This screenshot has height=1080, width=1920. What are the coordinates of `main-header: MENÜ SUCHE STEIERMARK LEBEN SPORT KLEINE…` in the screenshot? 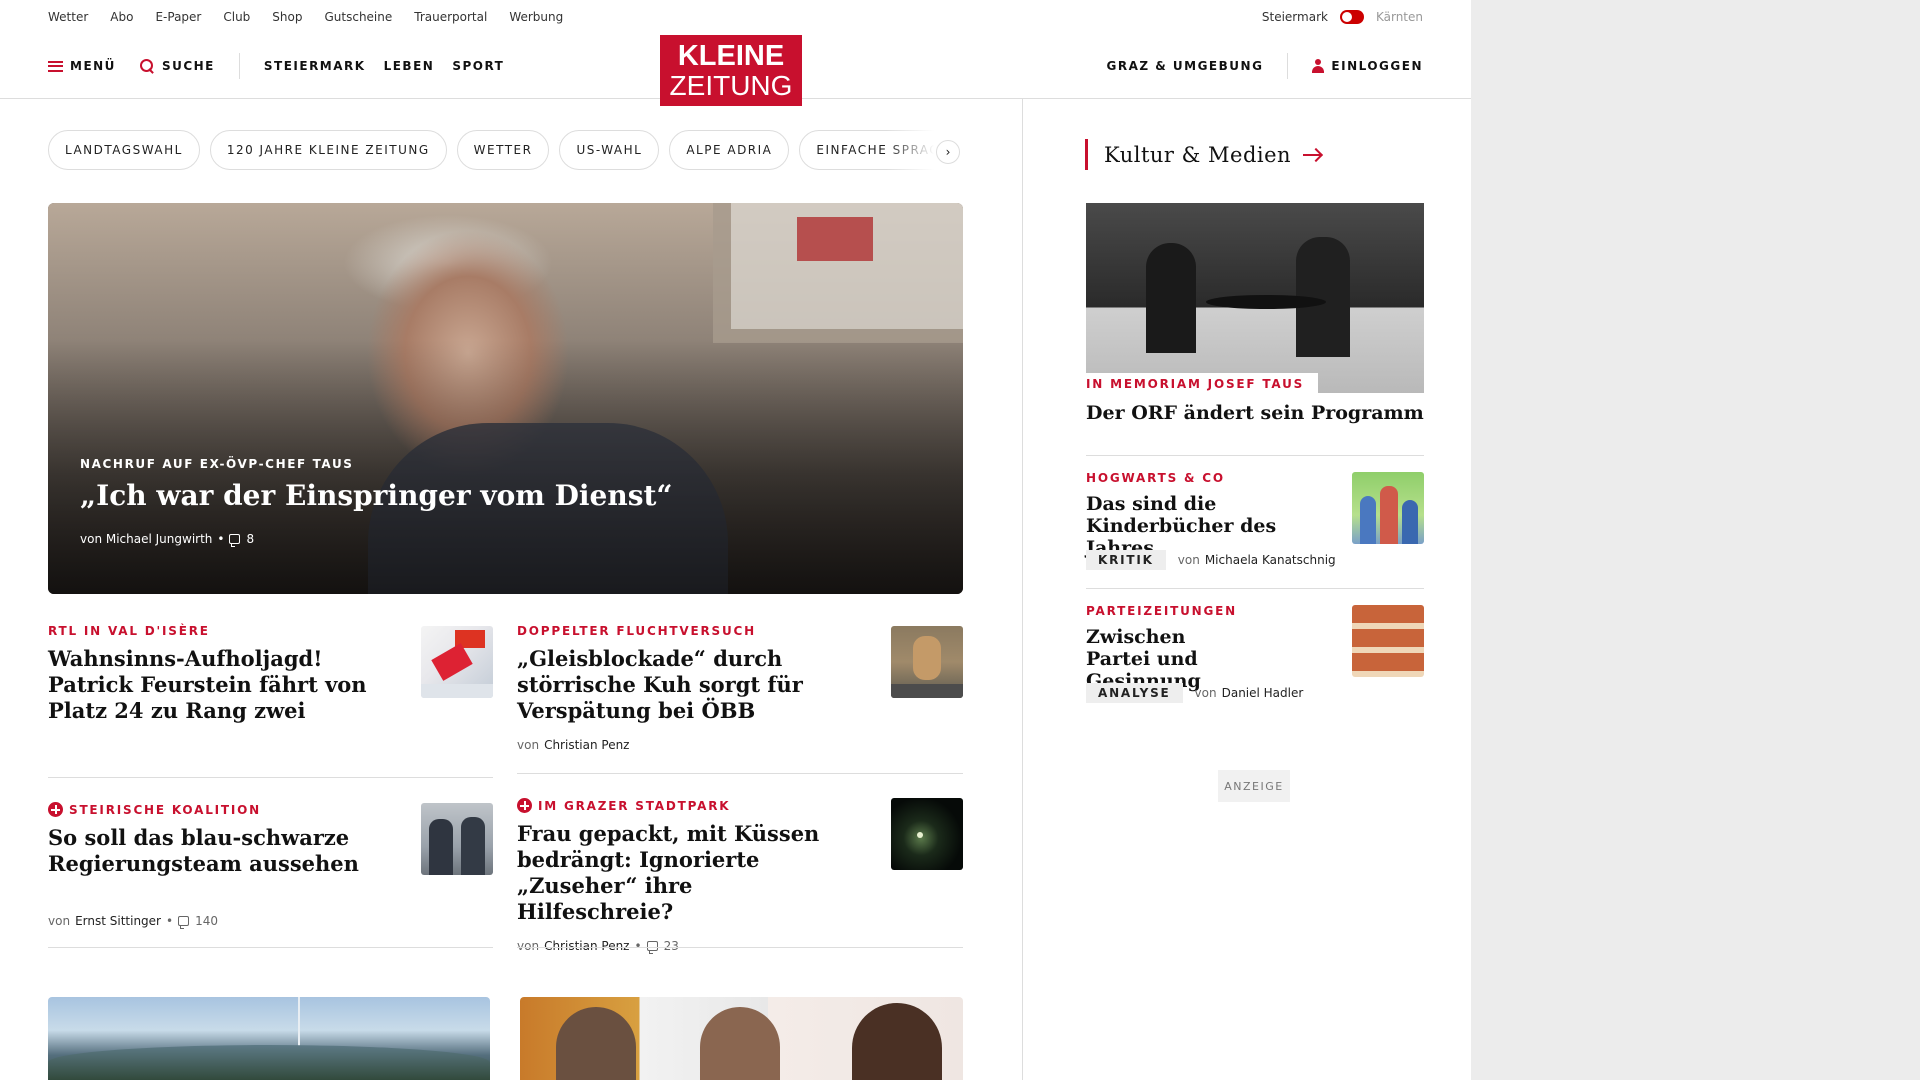 It's located at (735, 70).